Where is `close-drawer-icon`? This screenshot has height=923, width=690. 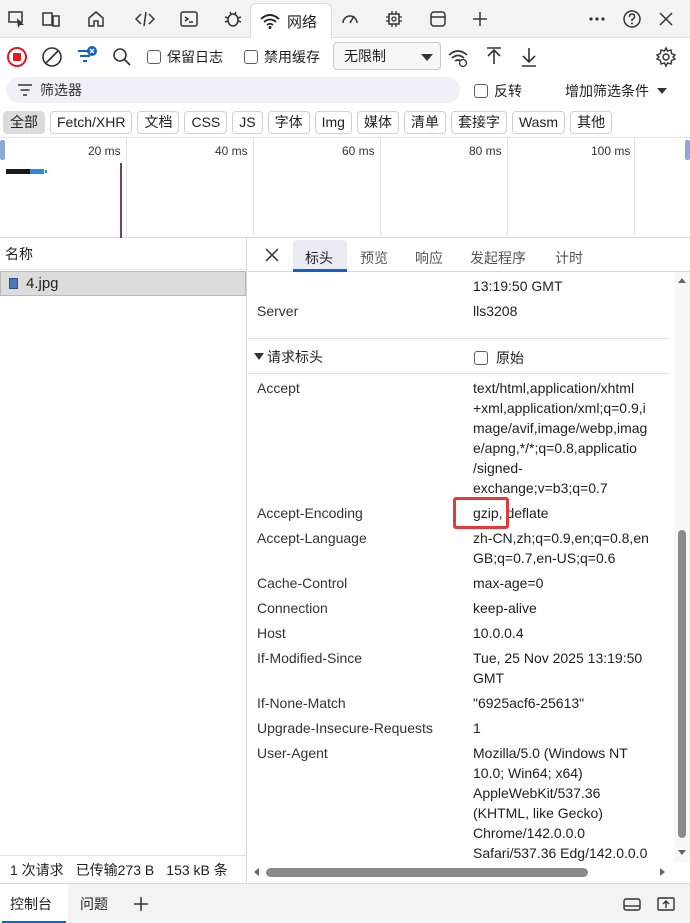
close-drawer-icon is located at coordinates (666, 903).